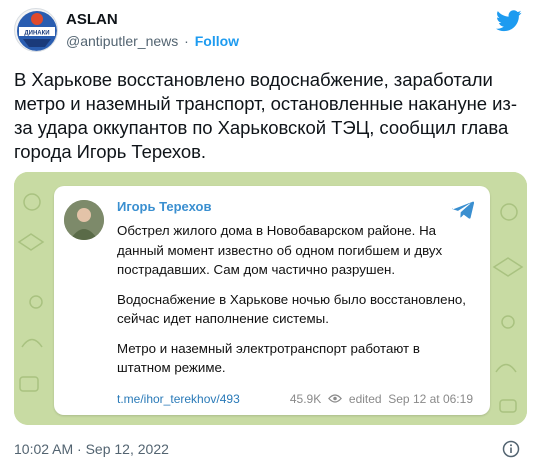  What do you see at coordinates (511, 449) in the screenshot?
I see `info-icon` at bounding box center [511, 449].